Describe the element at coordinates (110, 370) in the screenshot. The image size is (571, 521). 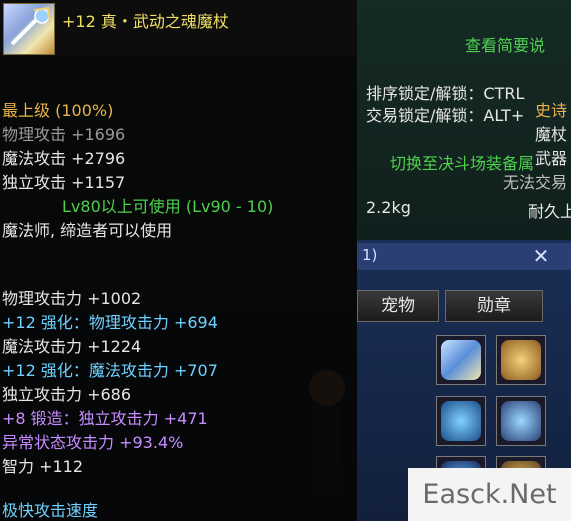
I see `enhance-mag: +12 强化：魔法攻击力 +707` at that location.